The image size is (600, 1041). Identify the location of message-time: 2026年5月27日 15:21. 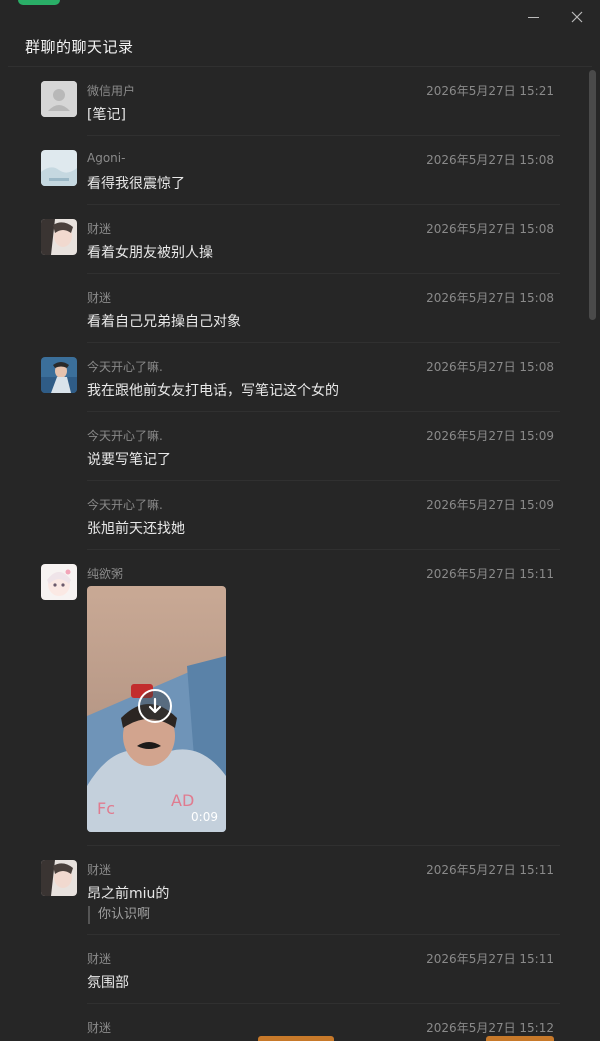
(490, 91).